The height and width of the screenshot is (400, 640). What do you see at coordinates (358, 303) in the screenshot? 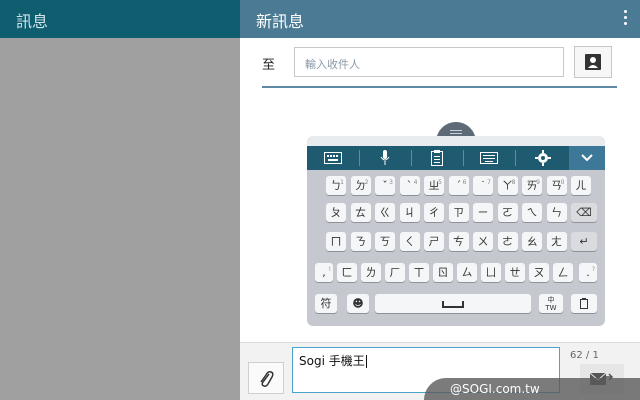
I see `emoji-key: ☻` at bounding box center [358, 303].